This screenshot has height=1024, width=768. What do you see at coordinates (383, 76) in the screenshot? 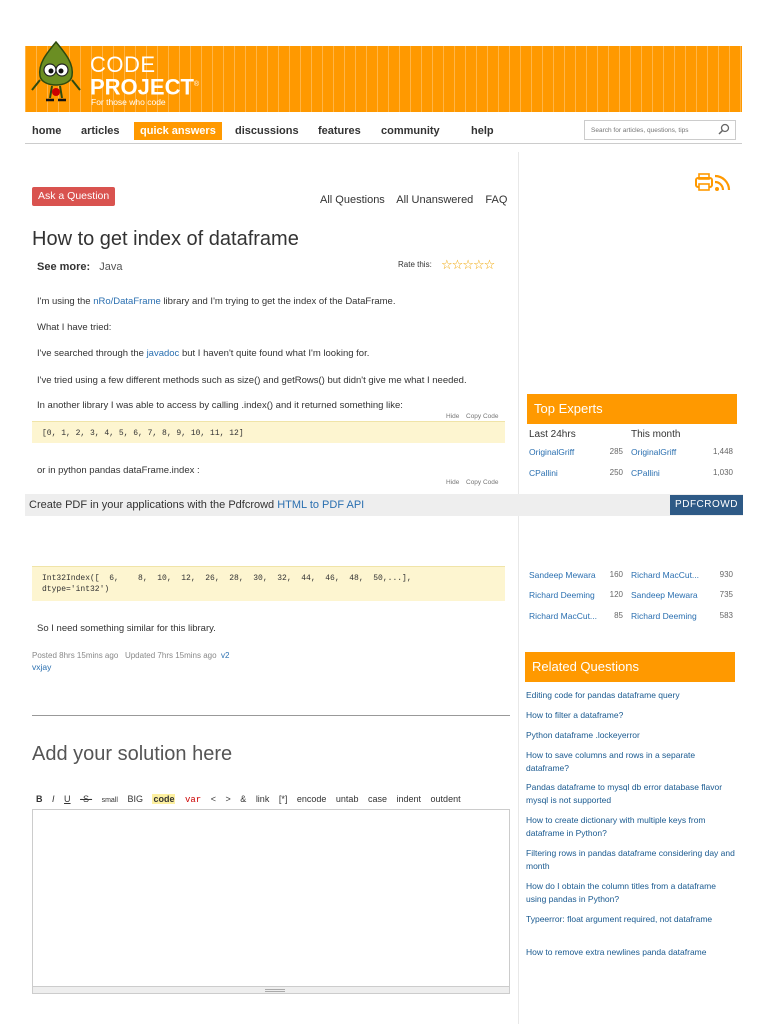
I see `site-header: CODE PROJECT® For those who code` at bounding box center [383, 76].